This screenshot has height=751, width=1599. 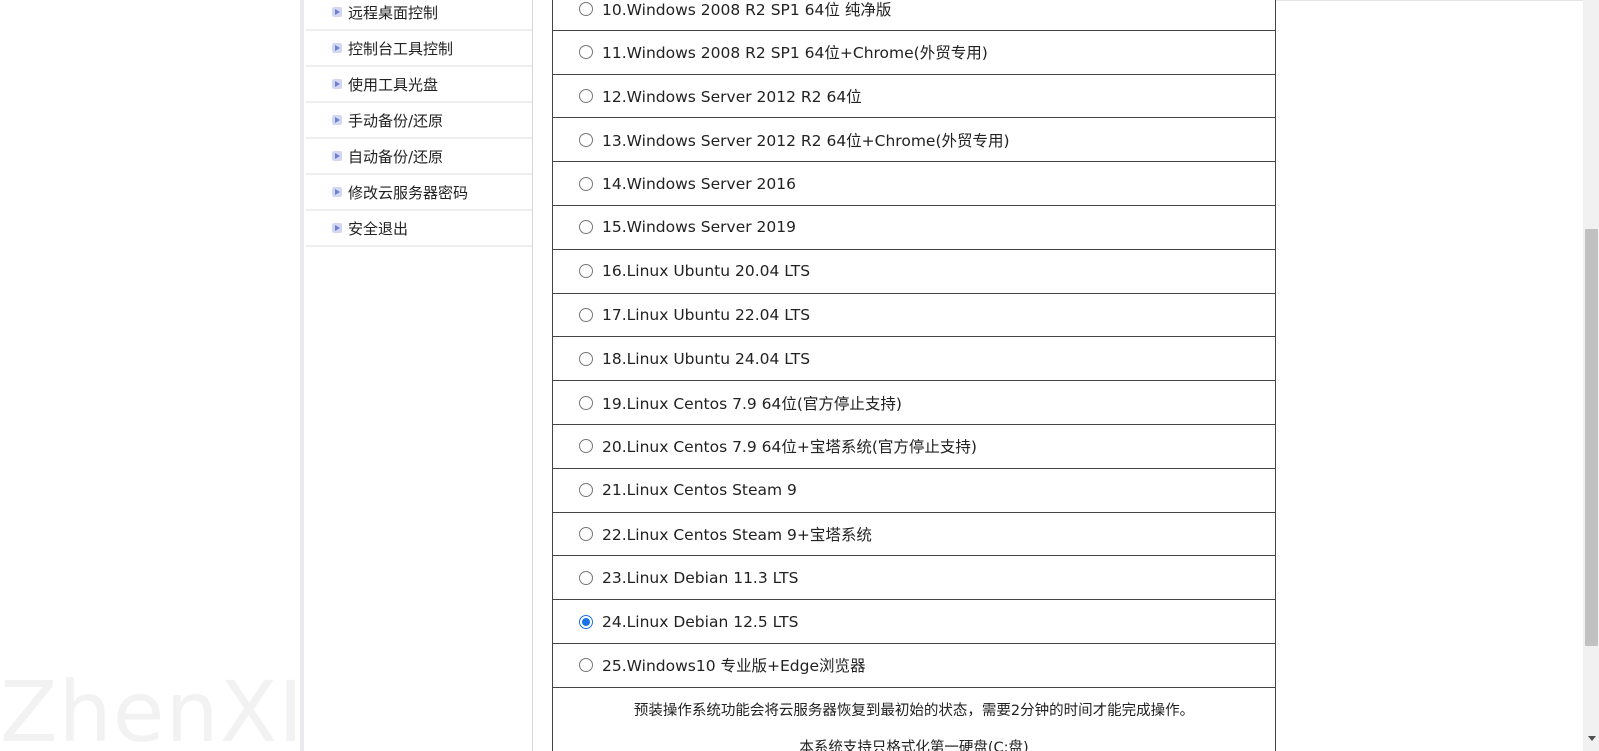 What do you see at coordinates (396, 120) in the screenshot?
I see `sidebar-item-label: 手动备份/还原` at bounding box center [396, 120].